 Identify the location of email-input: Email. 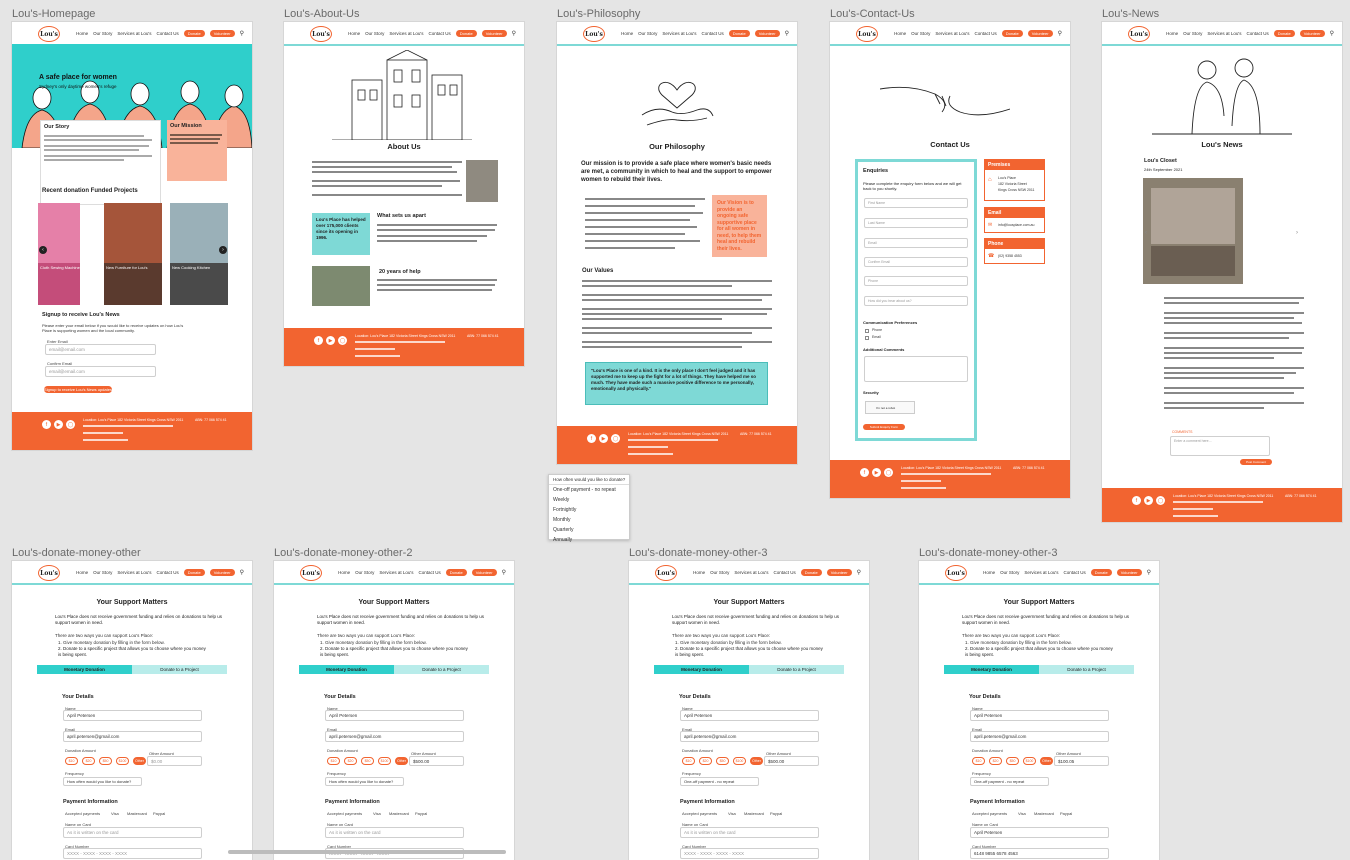
(916, 243).